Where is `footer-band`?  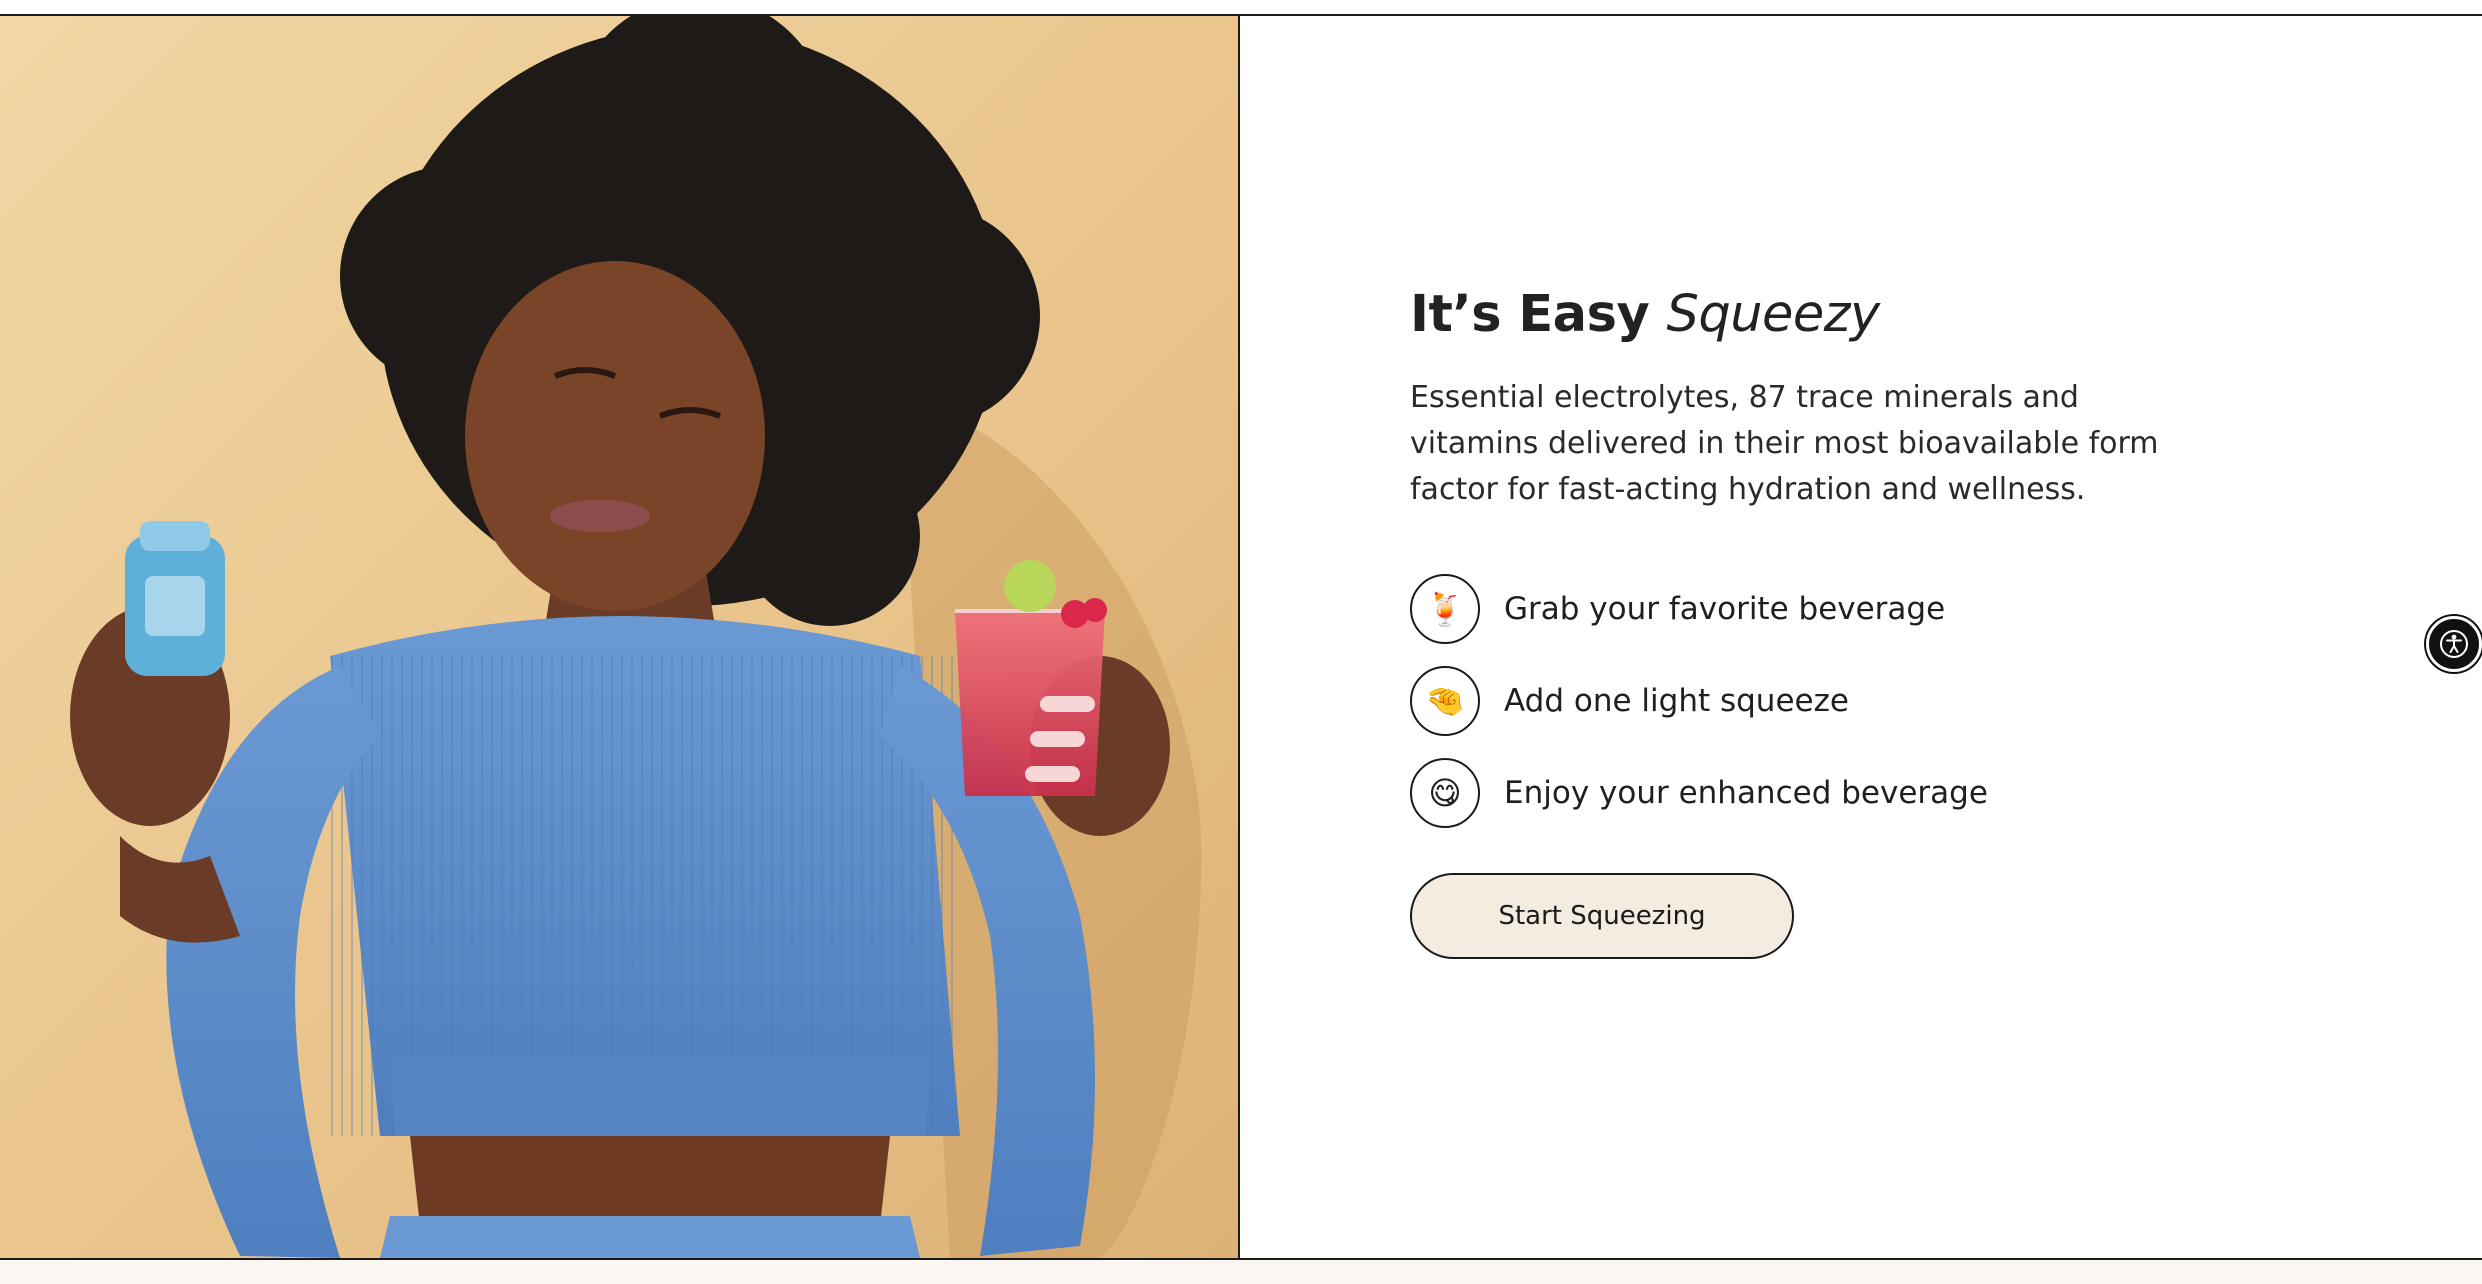
footer-band is located at coordinates (1241, 1272).